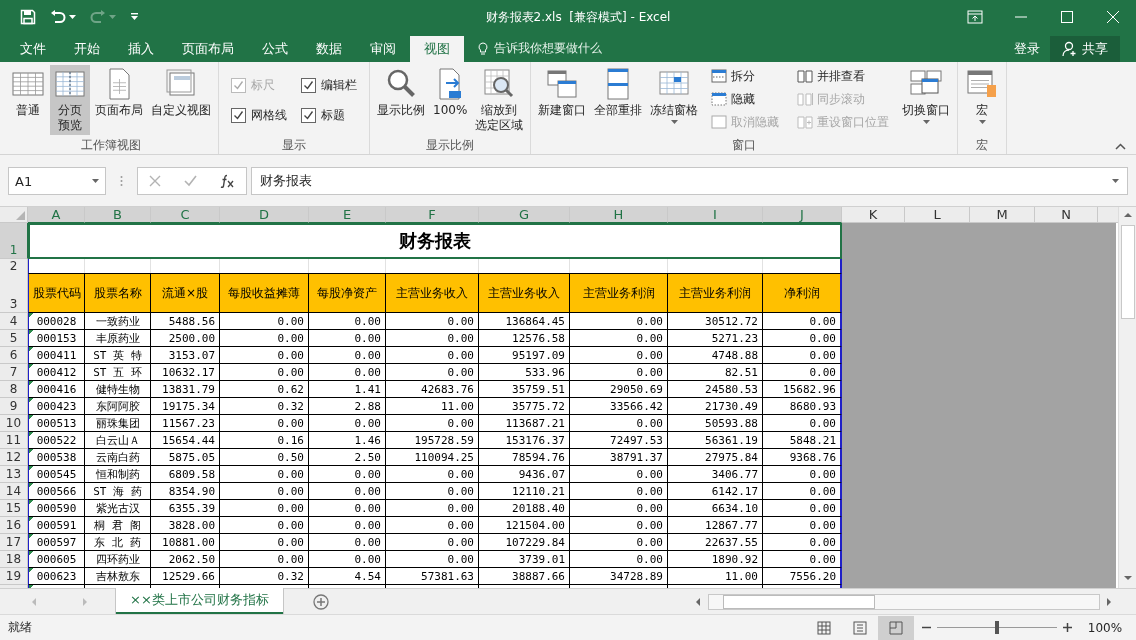 This screenshot has width=1136, height=640. What do you see at coordinates (674, 96) in the screenshot?
I see `ribbon-button: 冻结窗格` at bounding box center [674, 96].